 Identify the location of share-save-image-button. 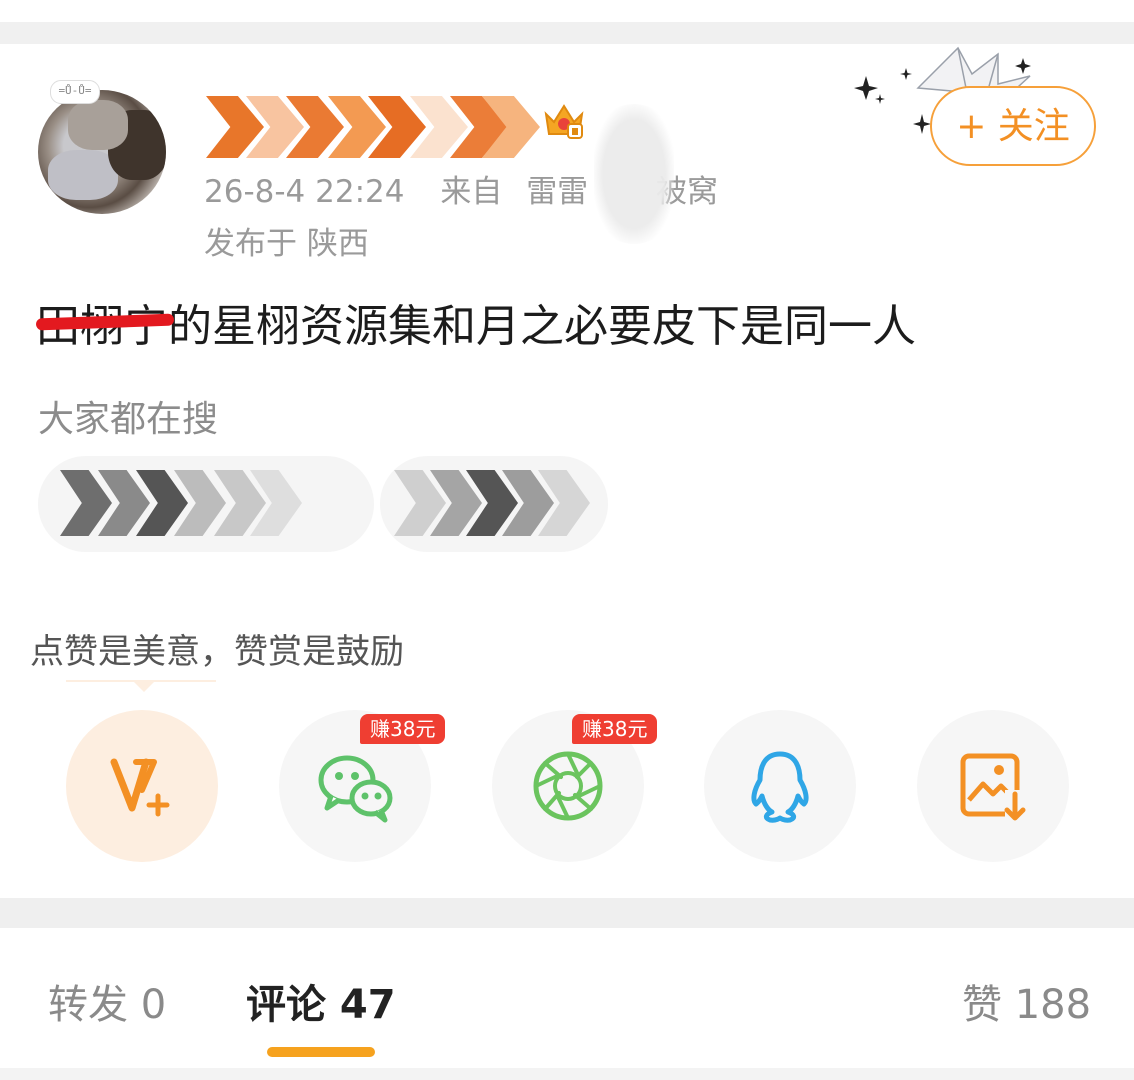
(993, 786).